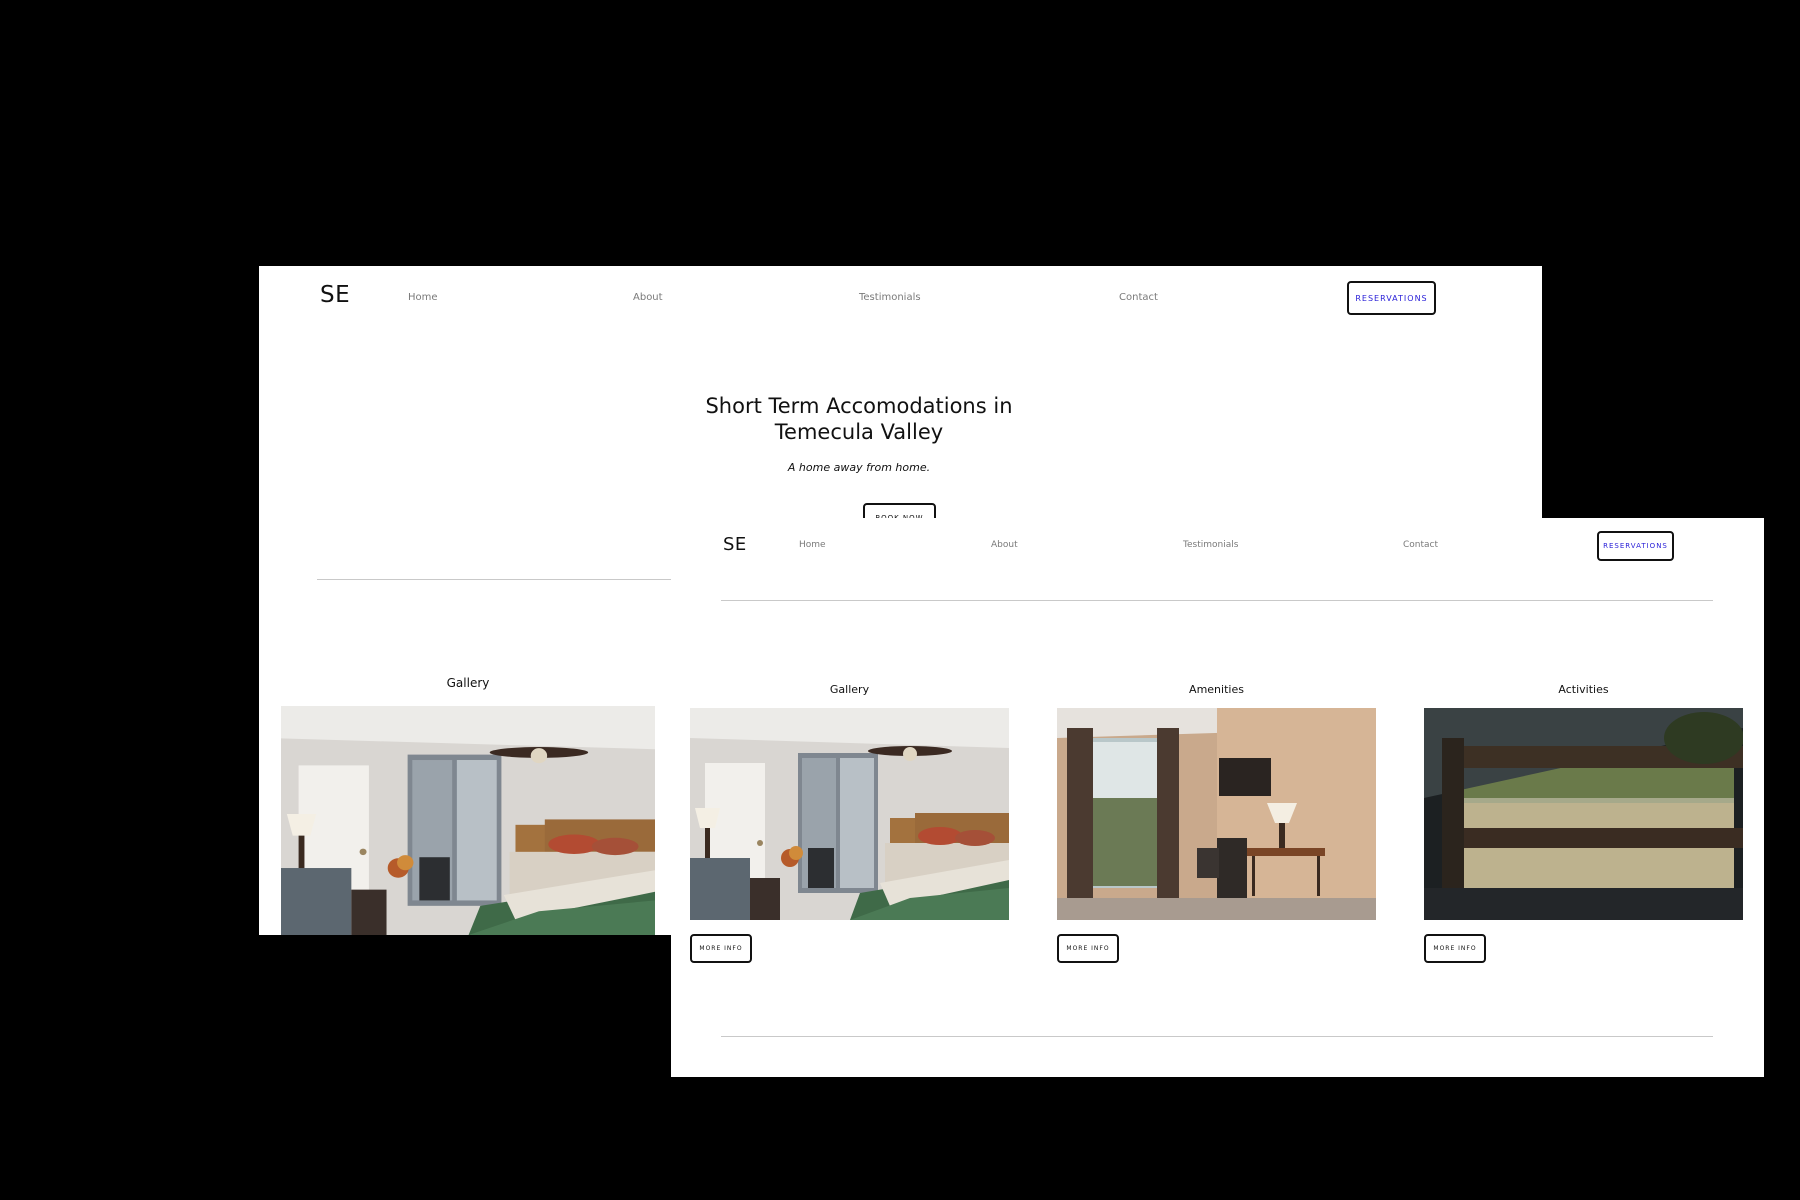 This screenshot has width=1800, height=1200. What do you see at coordinates (1217, 600) in the screenshot?
I see `top-divider` at bounding box center [1217, 600].